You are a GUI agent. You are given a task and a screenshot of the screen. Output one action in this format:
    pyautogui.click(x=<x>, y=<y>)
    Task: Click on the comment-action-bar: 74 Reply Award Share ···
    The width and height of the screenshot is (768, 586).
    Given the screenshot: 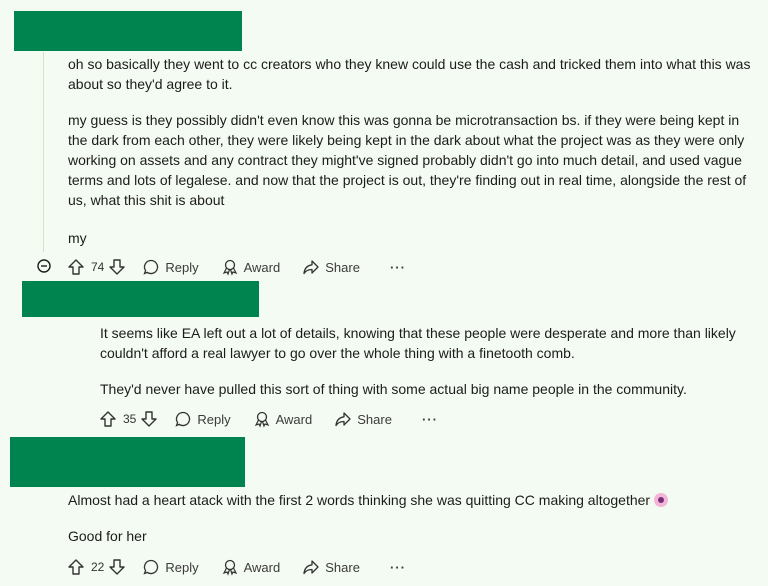 What is the action you would take?
    pyautogui.click(x=236, y=267)
    